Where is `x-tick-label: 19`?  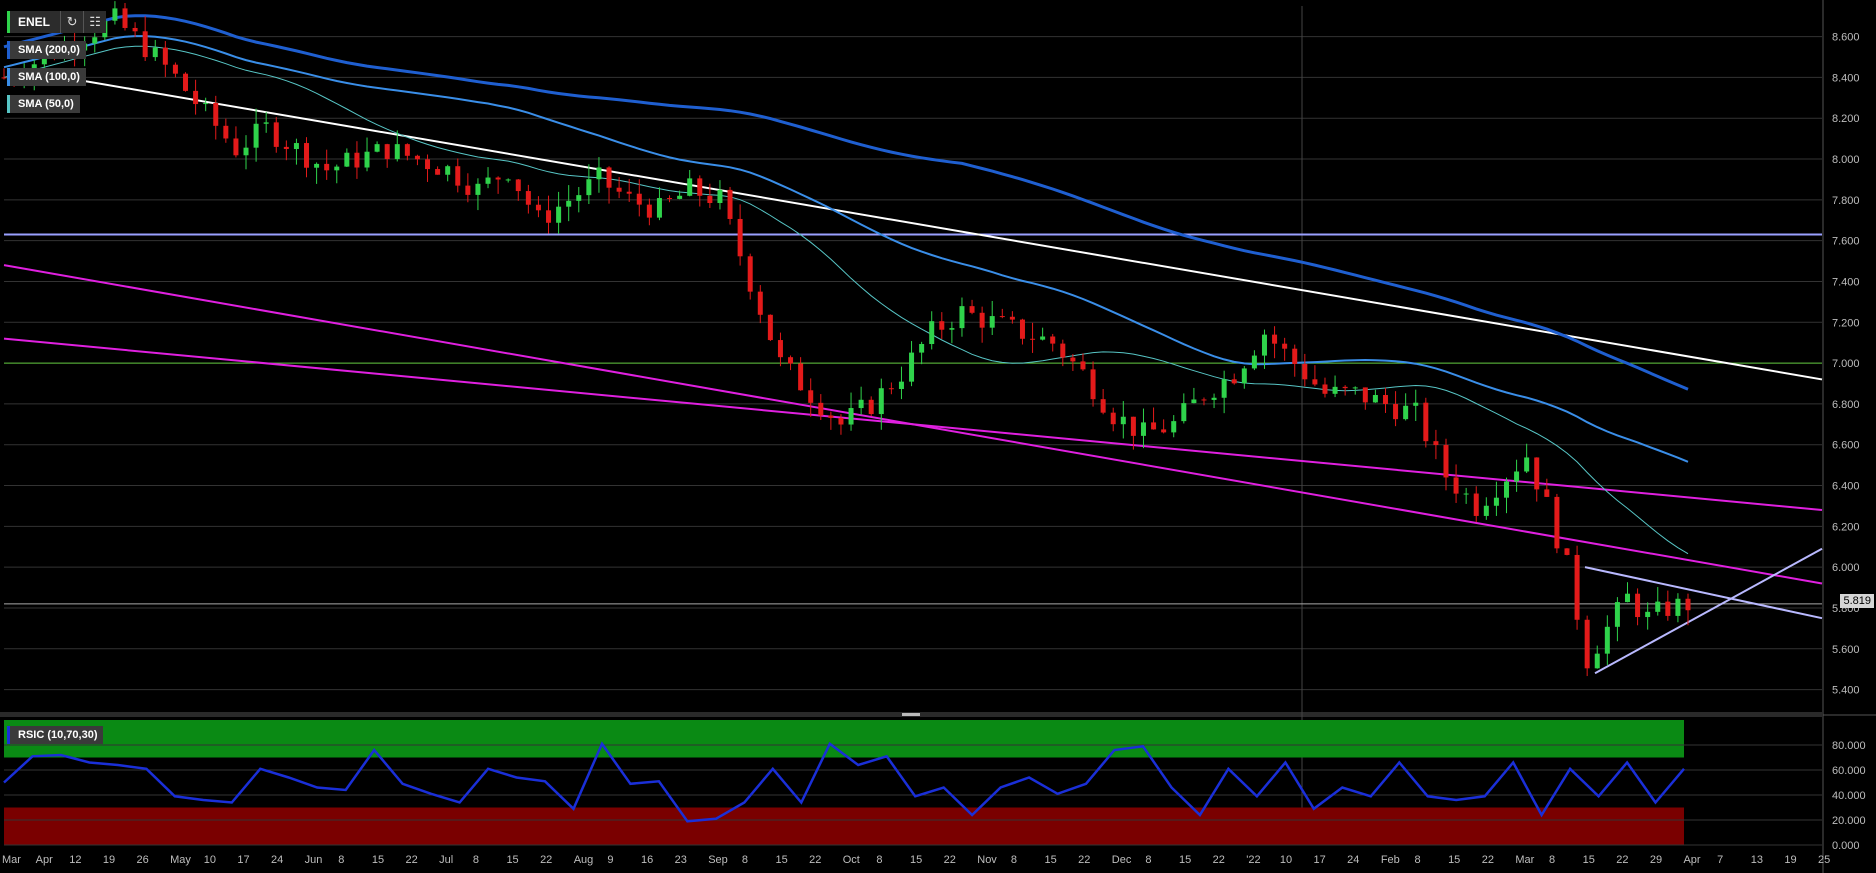 x-tick-label: 19 is located at coordinates (1790, 860).